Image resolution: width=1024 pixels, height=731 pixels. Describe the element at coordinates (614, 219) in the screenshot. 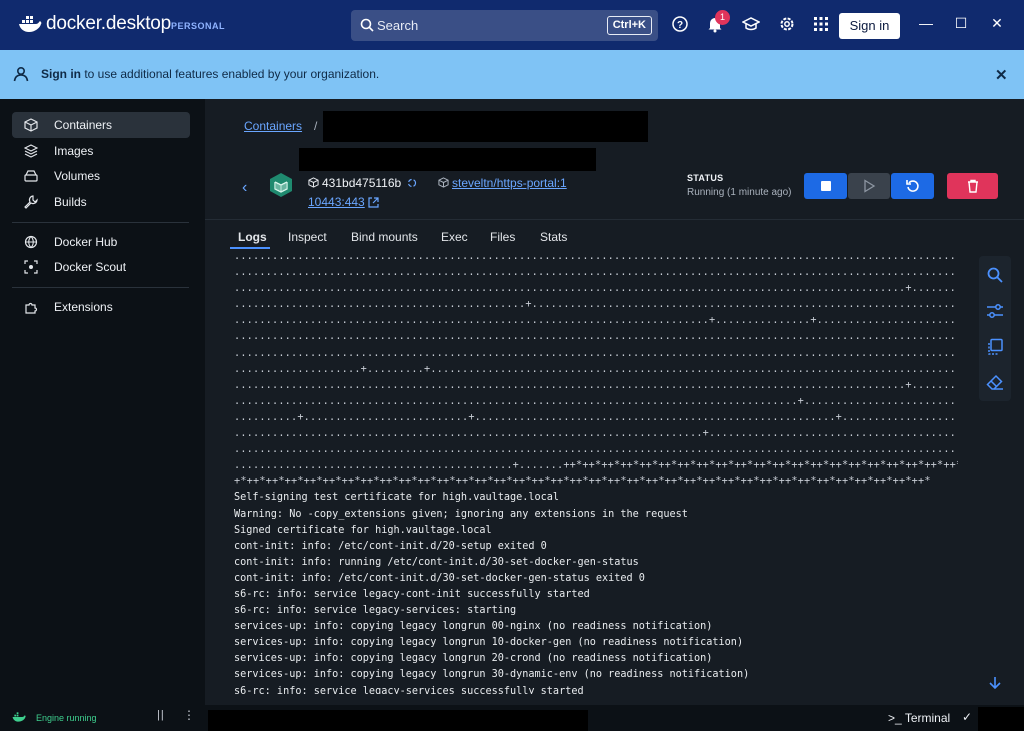

I see `header-divider` at that location.